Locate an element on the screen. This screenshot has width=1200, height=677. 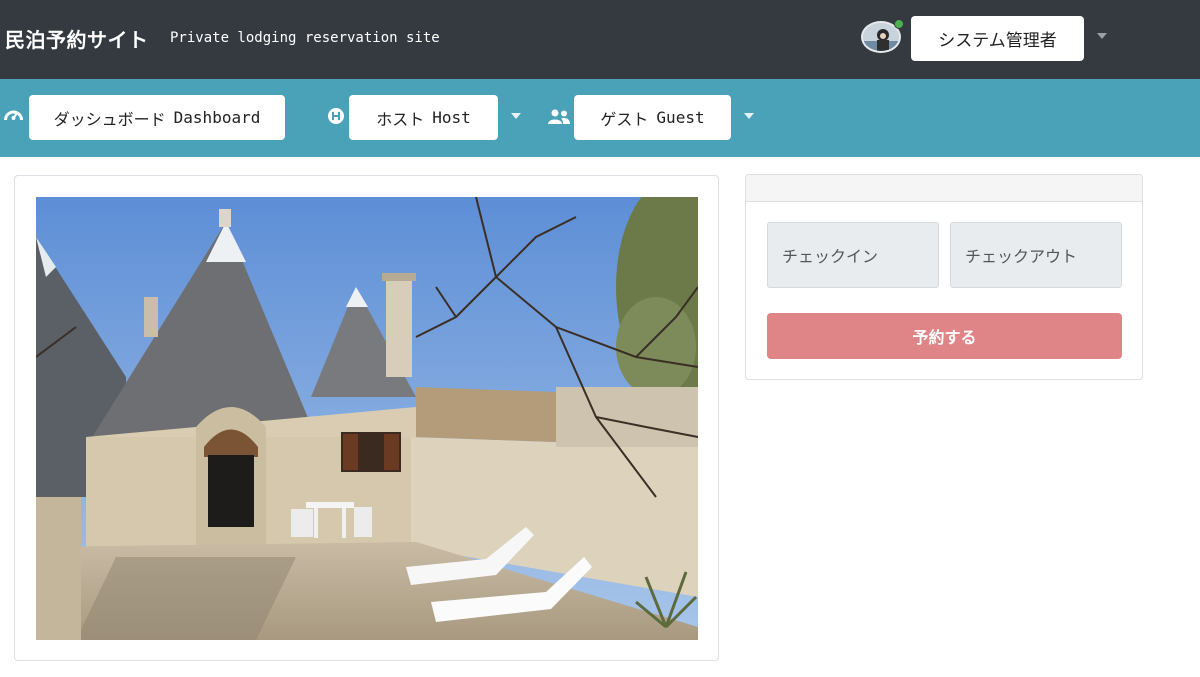
nav-dashboard-label-en: Dashboard is located at coordinates (217, 117).